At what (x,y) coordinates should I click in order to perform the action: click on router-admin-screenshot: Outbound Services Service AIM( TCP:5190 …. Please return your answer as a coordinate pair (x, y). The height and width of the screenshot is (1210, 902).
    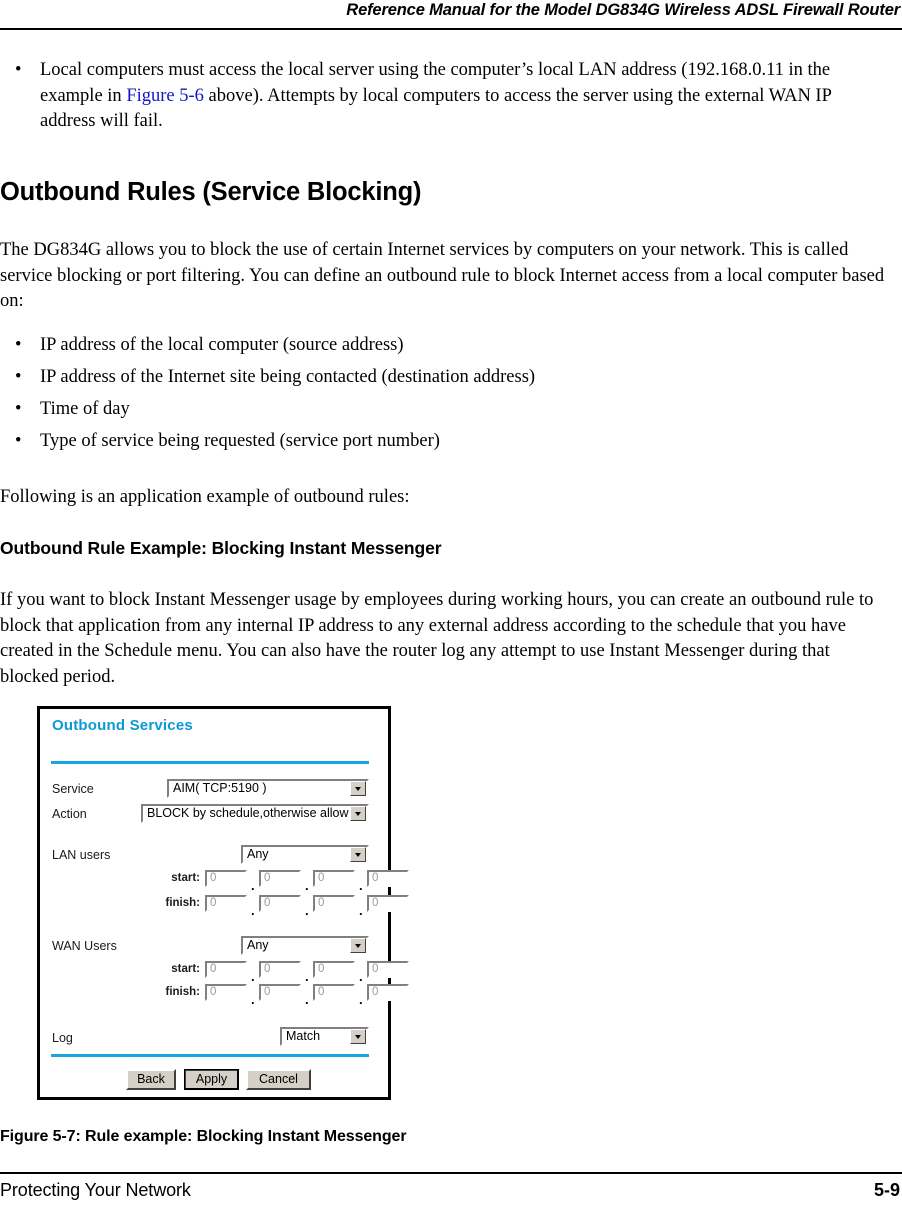
    Looking at the image, I should click on (223, 903).